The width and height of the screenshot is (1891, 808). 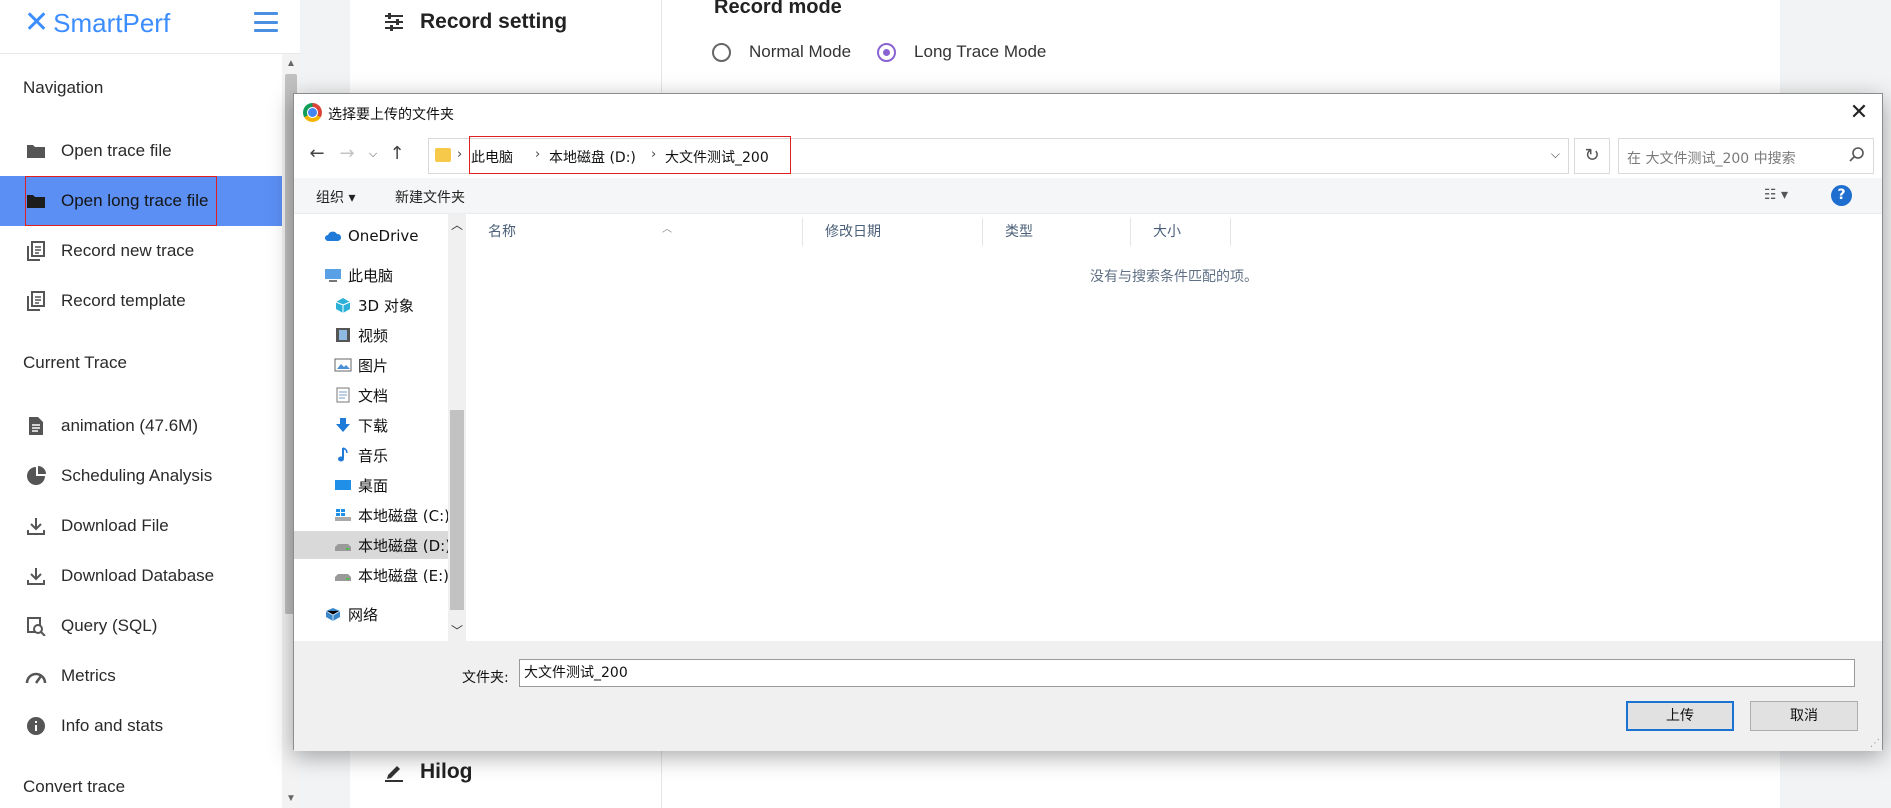 What do you see at coordinates (492, 157) in the screenshot?
I see `breadcrumb-this-pc: 此电脑` at bounding box center [492, 157].